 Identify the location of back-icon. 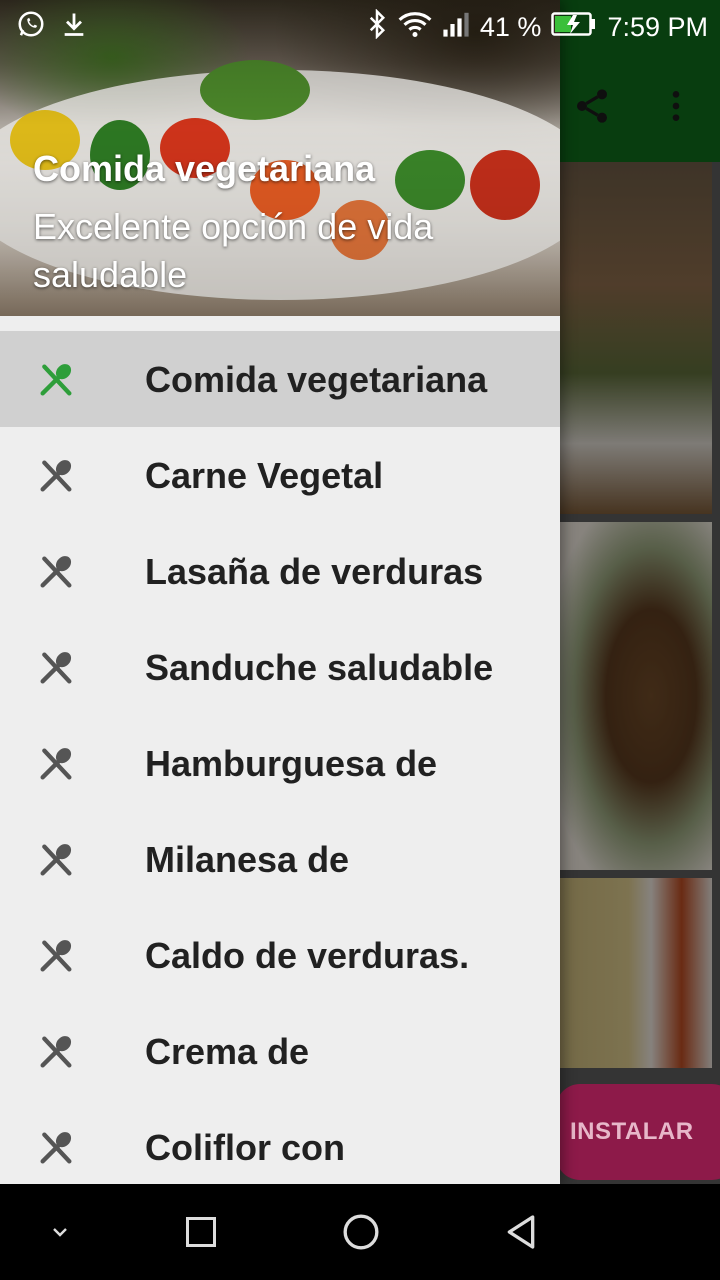
(521, 1232).